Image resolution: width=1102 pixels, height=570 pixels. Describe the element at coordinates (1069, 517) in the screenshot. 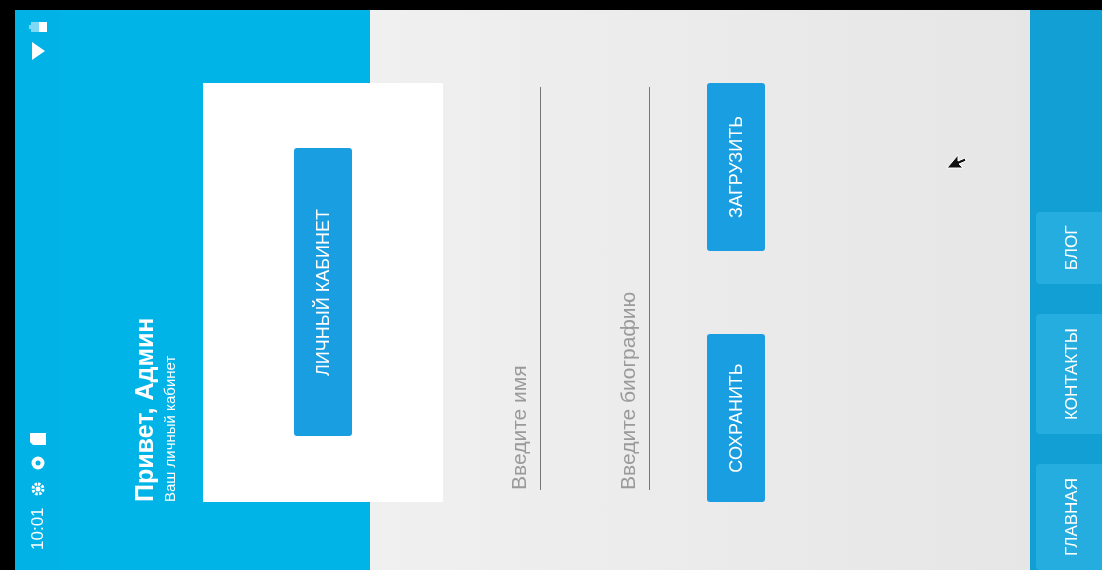

I see `nav-button: ГЛАВНАЯ` at that location.